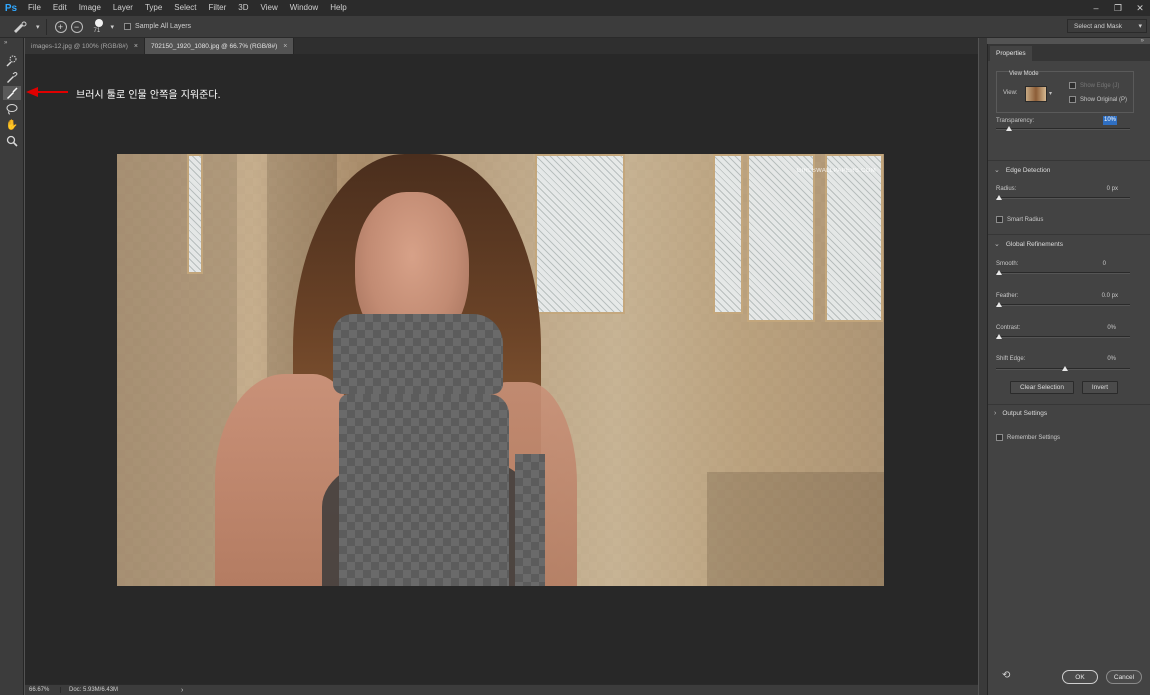  I want to click on tab-702150: 702150_1920_1080.jpg @ 66.7% (RGB/8#) ×, so click(220, 46).